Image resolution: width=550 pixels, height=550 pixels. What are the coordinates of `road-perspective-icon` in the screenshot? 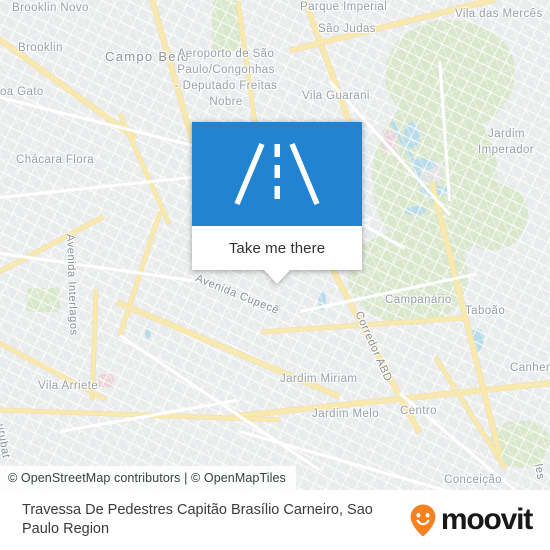 It's located at (277, 174).